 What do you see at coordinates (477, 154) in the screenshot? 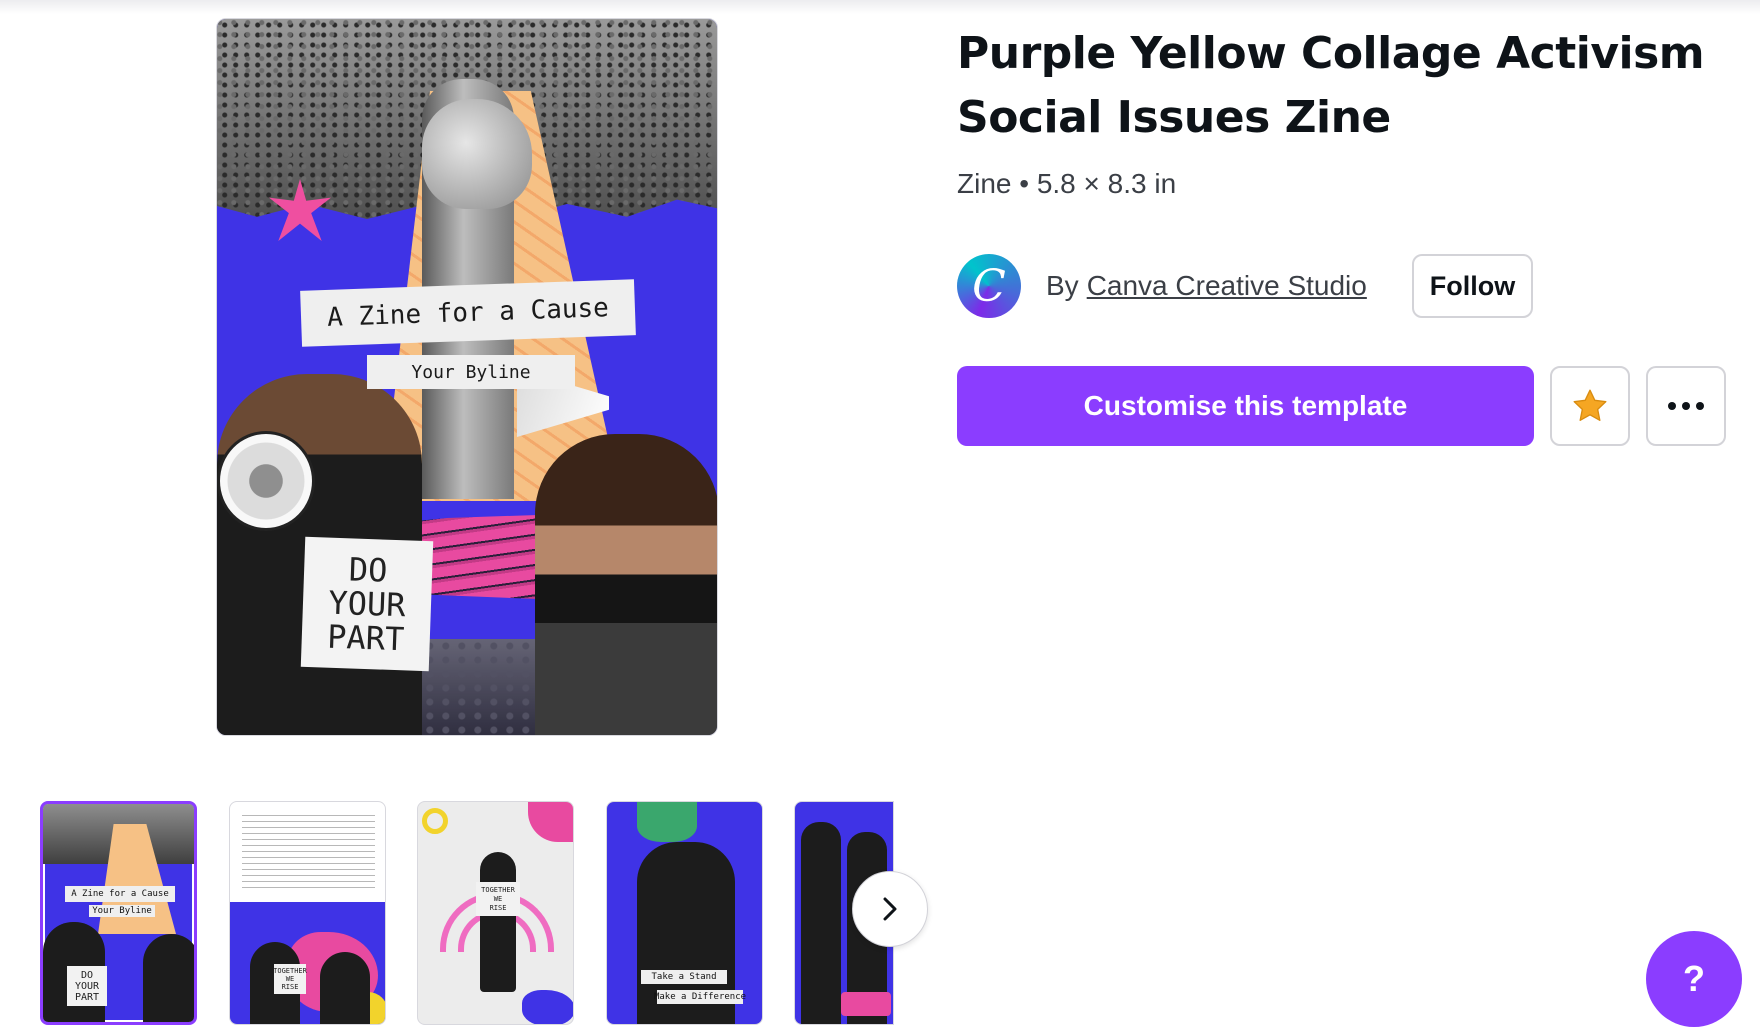
I see `raised-fist-photo` at bounding box center [477, 154].